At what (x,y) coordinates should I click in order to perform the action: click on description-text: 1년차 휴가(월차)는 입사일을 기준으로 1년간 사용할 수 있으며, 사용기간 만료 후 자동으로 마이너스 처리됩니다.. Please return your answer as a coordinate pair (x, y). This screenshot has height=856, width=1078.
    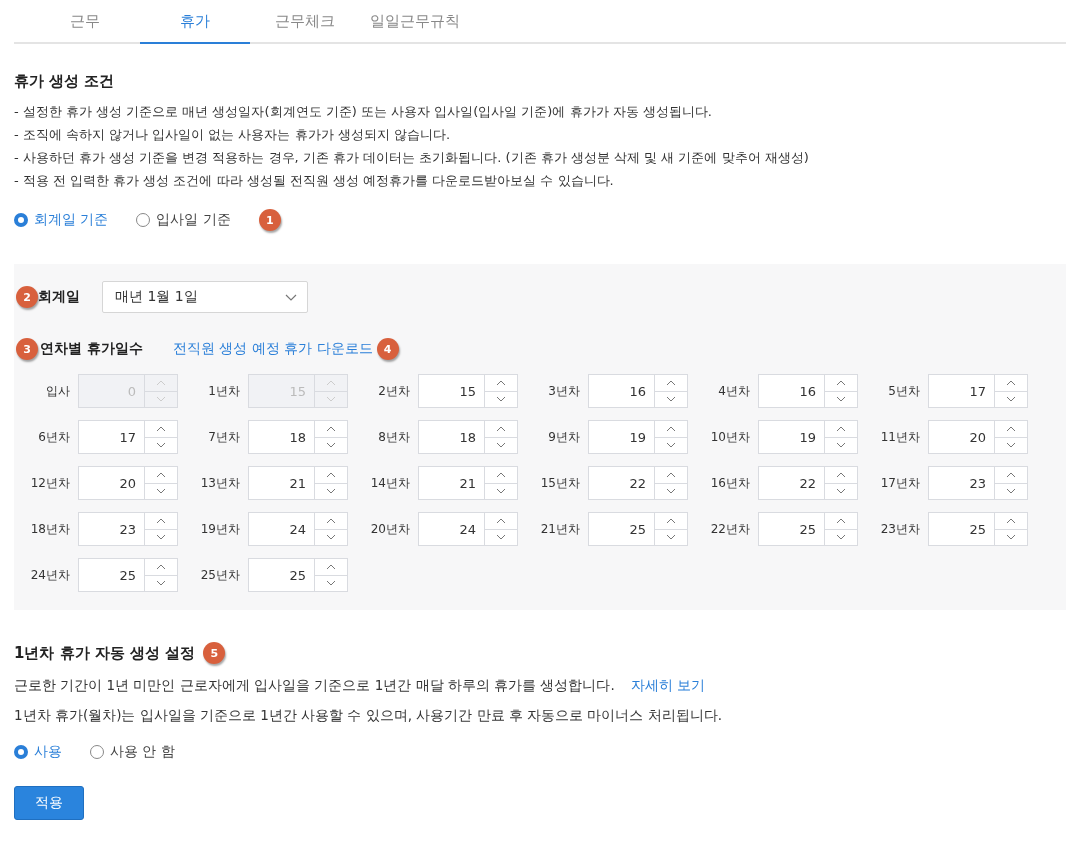
    Looking at the image, I should click on (368, 715).